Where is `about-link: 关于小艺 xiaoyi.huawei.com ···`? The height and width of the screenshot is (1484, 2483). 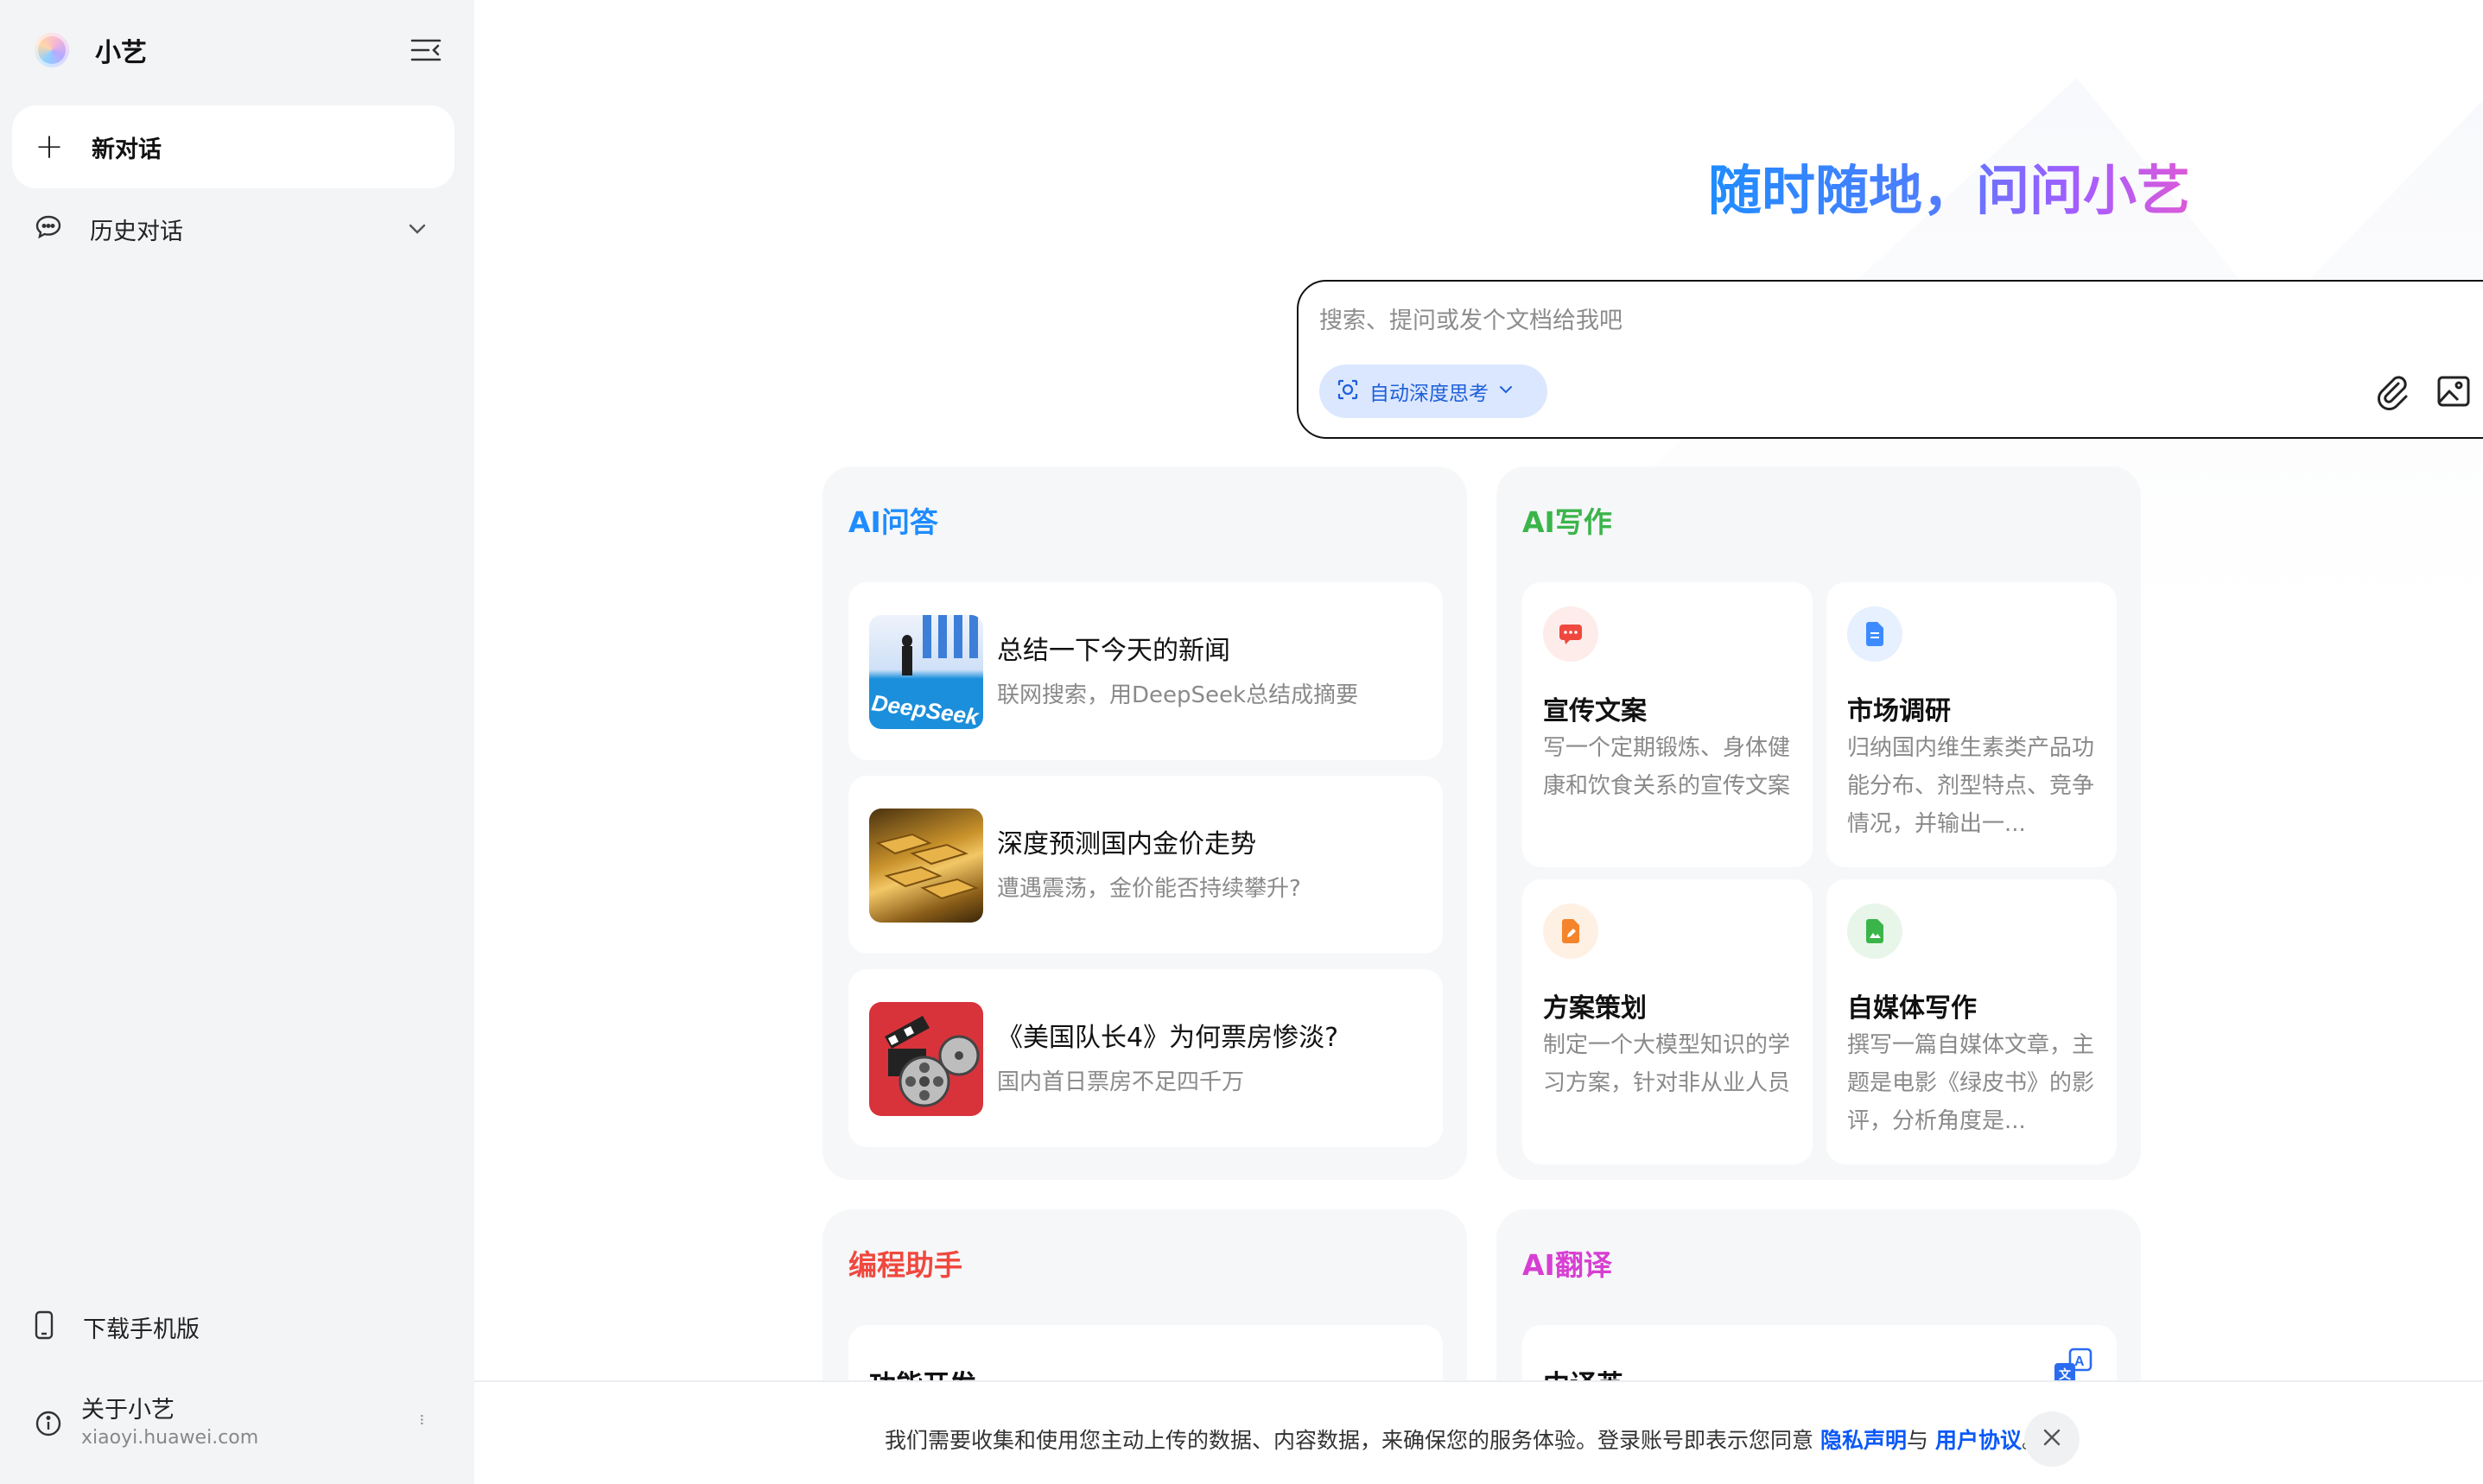
about-link: 关于小艺 xiaoyi.huawei.com ··· is located at coordinates (234, 1422).